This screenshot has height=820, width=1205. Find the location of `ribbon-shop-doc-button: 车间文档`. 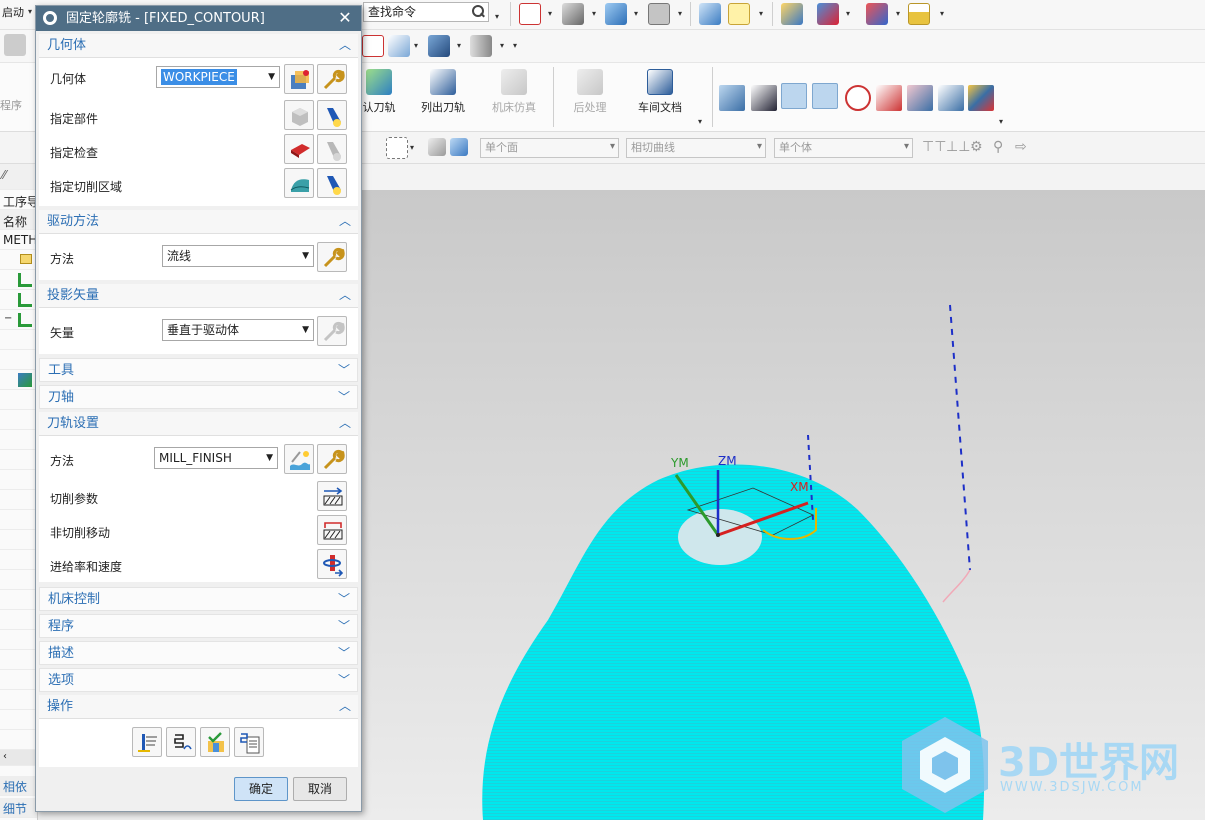

ribbon-shop-doc-button: 车间文档 is located at coordinates (660, 97).